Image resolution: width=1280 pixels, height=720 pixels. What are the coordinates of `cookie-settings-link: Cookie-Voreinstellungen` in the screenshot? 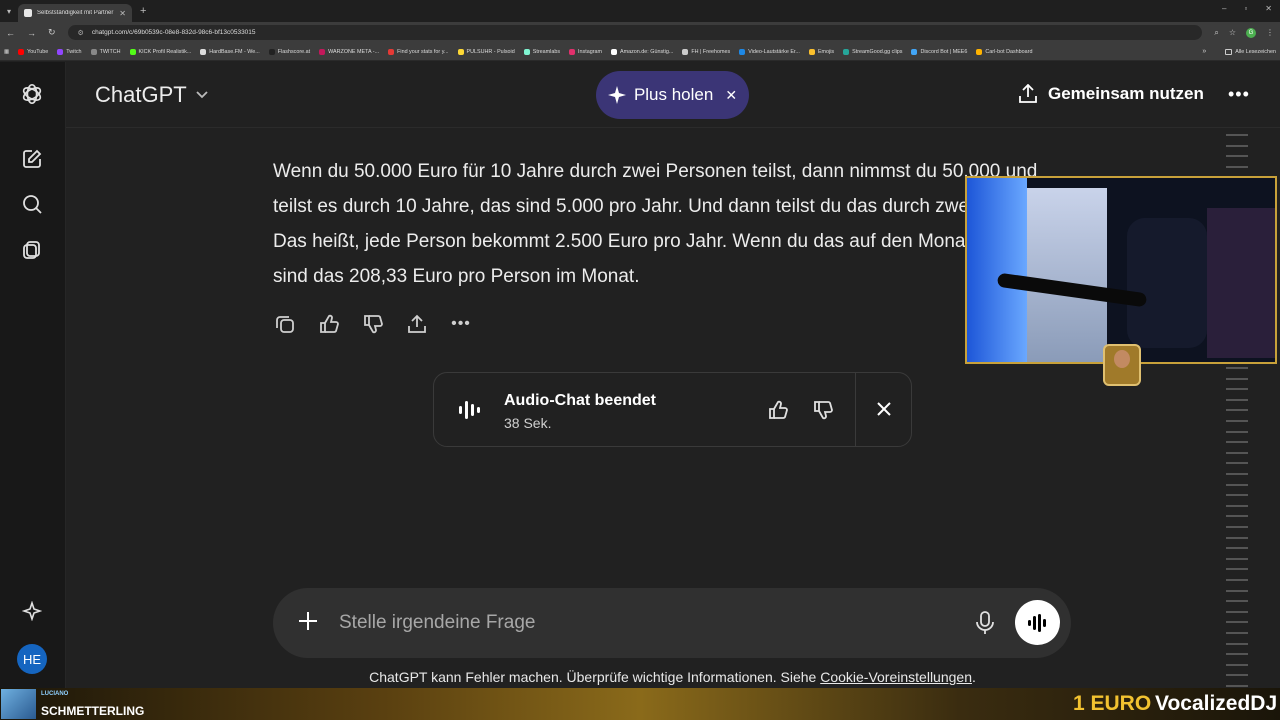 It's located at (896, 677).